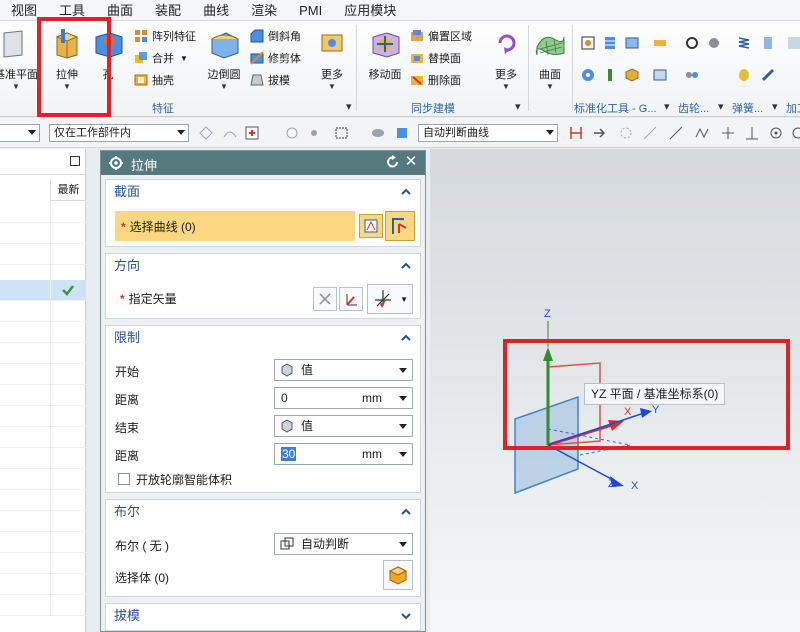 This screenshot has width=800, height=632. I want to click on boolean-header: 布尔, so click(263, 512).